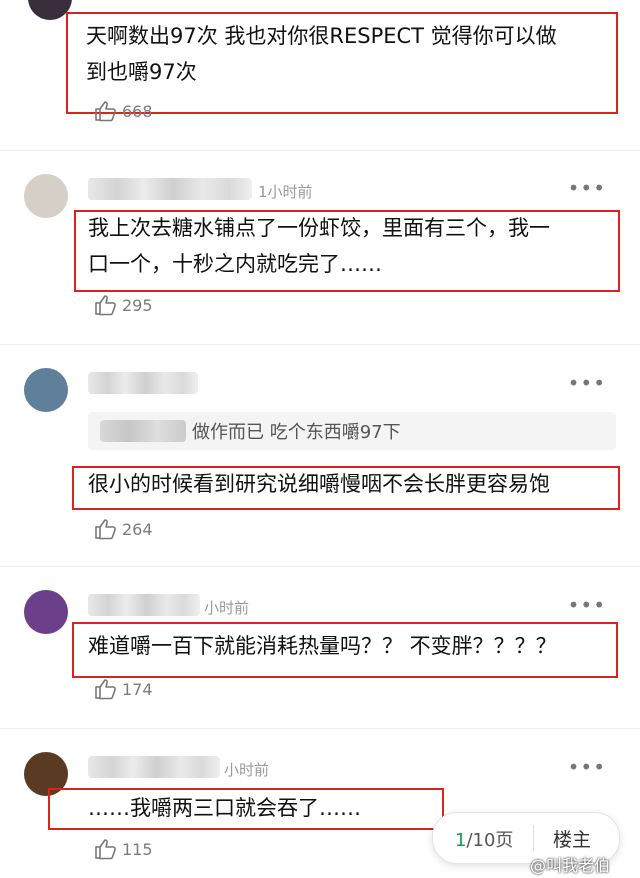 This screenshot has width=640, height=878. I want to click on like-count: 264, so click(137, 529).